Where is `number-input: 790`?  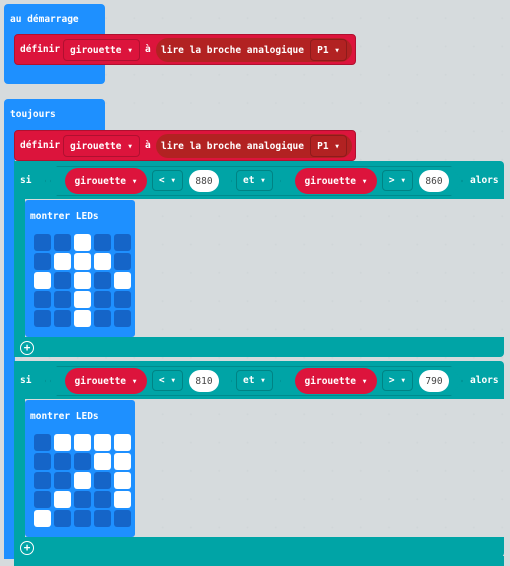
number-input: 790 is located at coordinates (434, 381).